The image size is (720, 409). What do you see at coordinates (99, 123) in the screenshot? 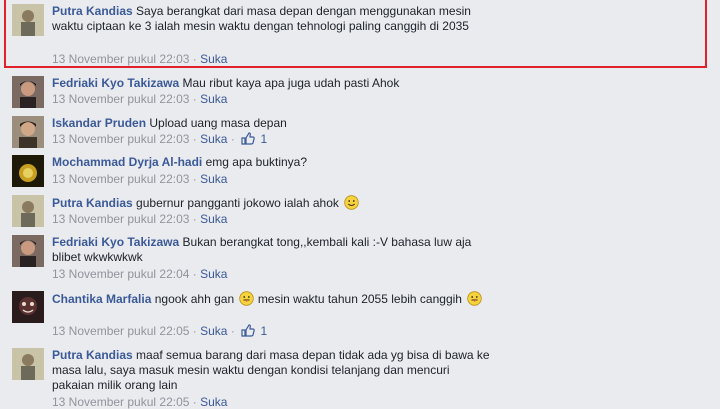
I see `comment-author: Iskandar Pruden` at bounding box center [99, 123].